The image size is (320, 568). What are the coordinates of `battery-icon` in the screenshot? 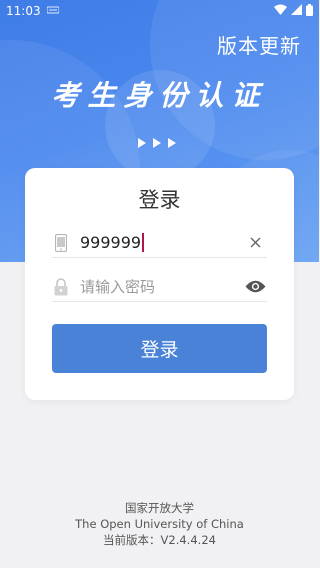 It's located at (309, 11).